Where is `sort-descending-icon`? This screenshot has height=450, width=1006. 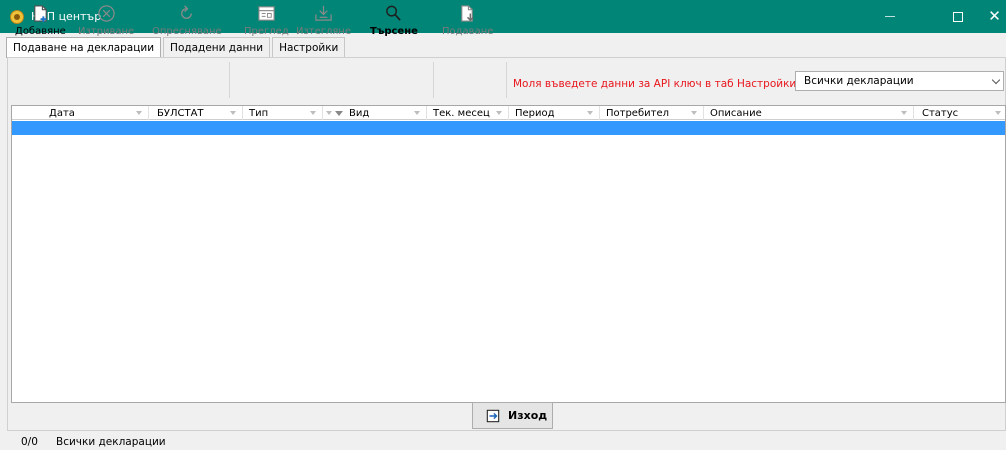
sort-descending-icon is located at coordinates (339, 113).